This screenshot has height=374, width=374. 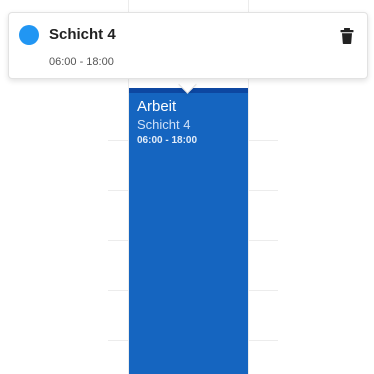 What do you see at coordinates (157, 106) in the screenshot?
I see `event-title: Arbeit` at bounding box center [157, 106].